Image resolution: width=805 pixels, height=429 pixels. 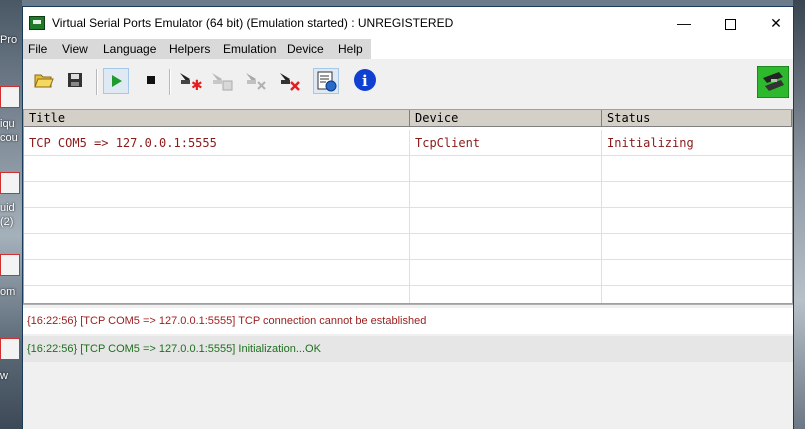 I want to click on menu-file: File, so click(x=37, y=49).